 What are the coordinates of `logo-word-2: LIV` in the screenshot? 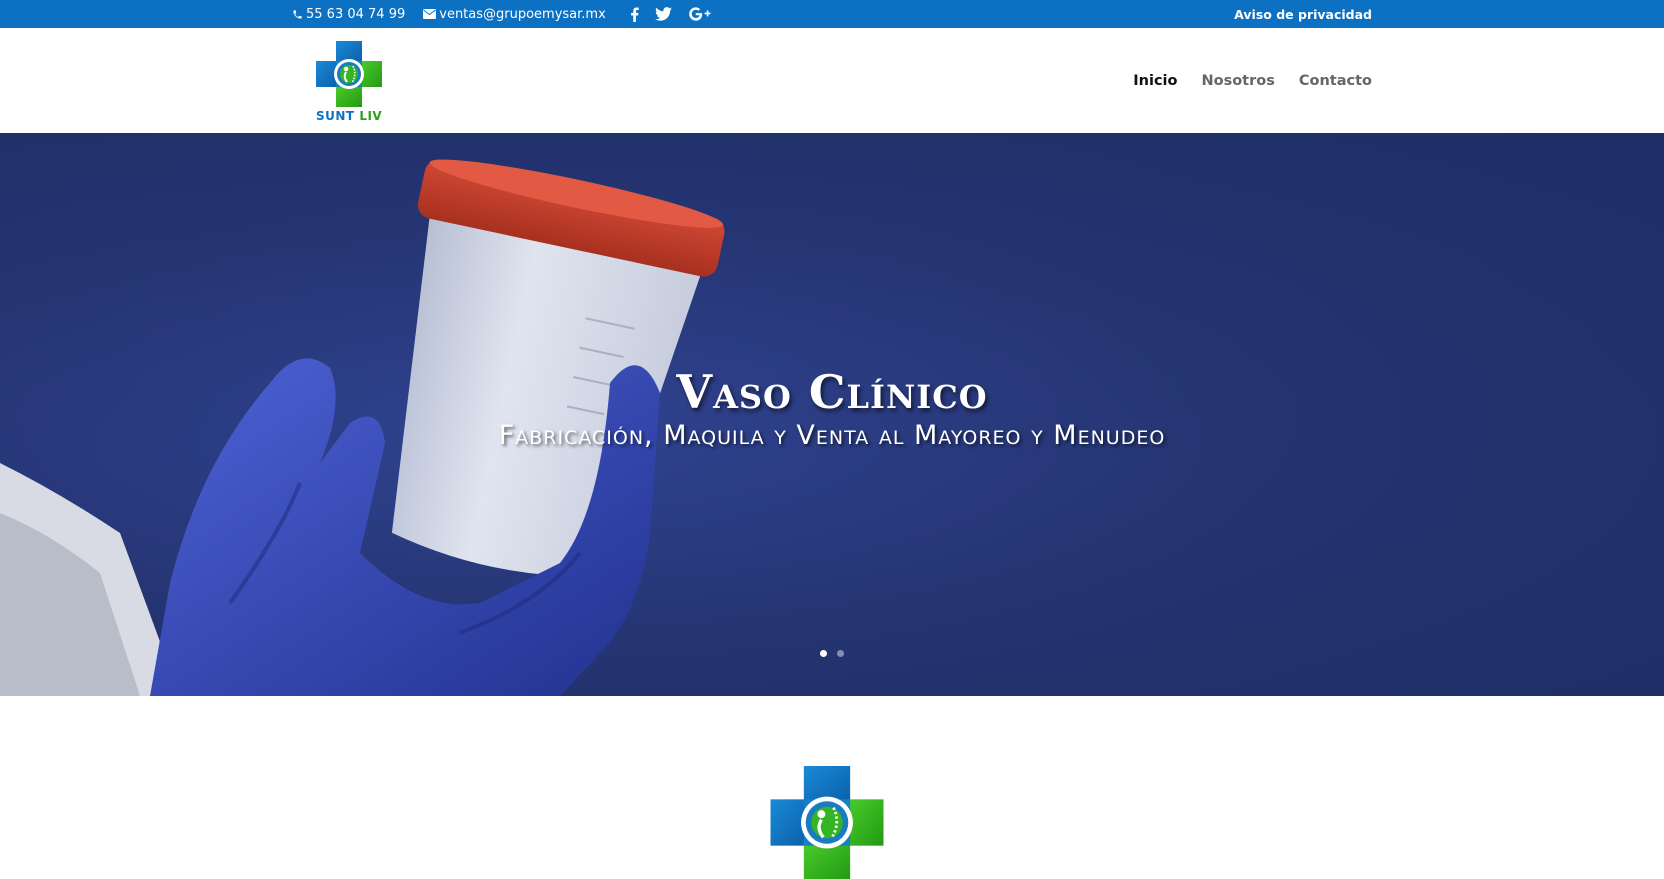 It's located at (371, 116).